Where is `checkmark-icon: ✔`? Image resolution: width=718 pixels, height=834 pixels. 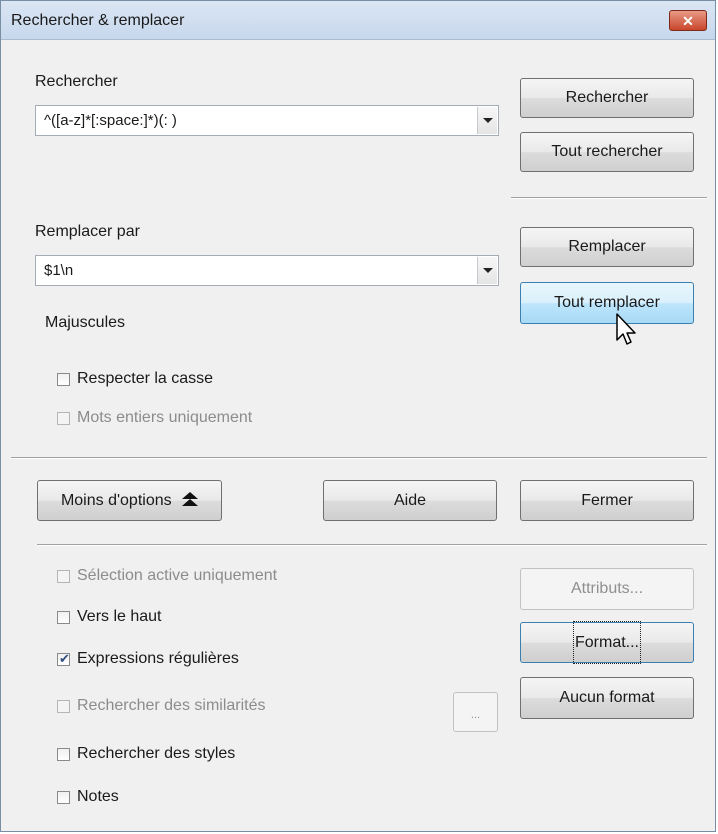
checkmark-icon: ✔ is located at coordinates (64, 658).